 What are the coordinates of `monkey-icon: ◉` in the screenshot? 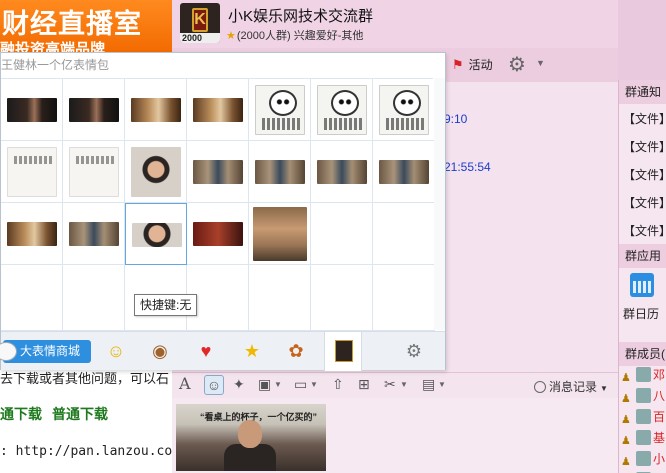 It's located at (160, 351).